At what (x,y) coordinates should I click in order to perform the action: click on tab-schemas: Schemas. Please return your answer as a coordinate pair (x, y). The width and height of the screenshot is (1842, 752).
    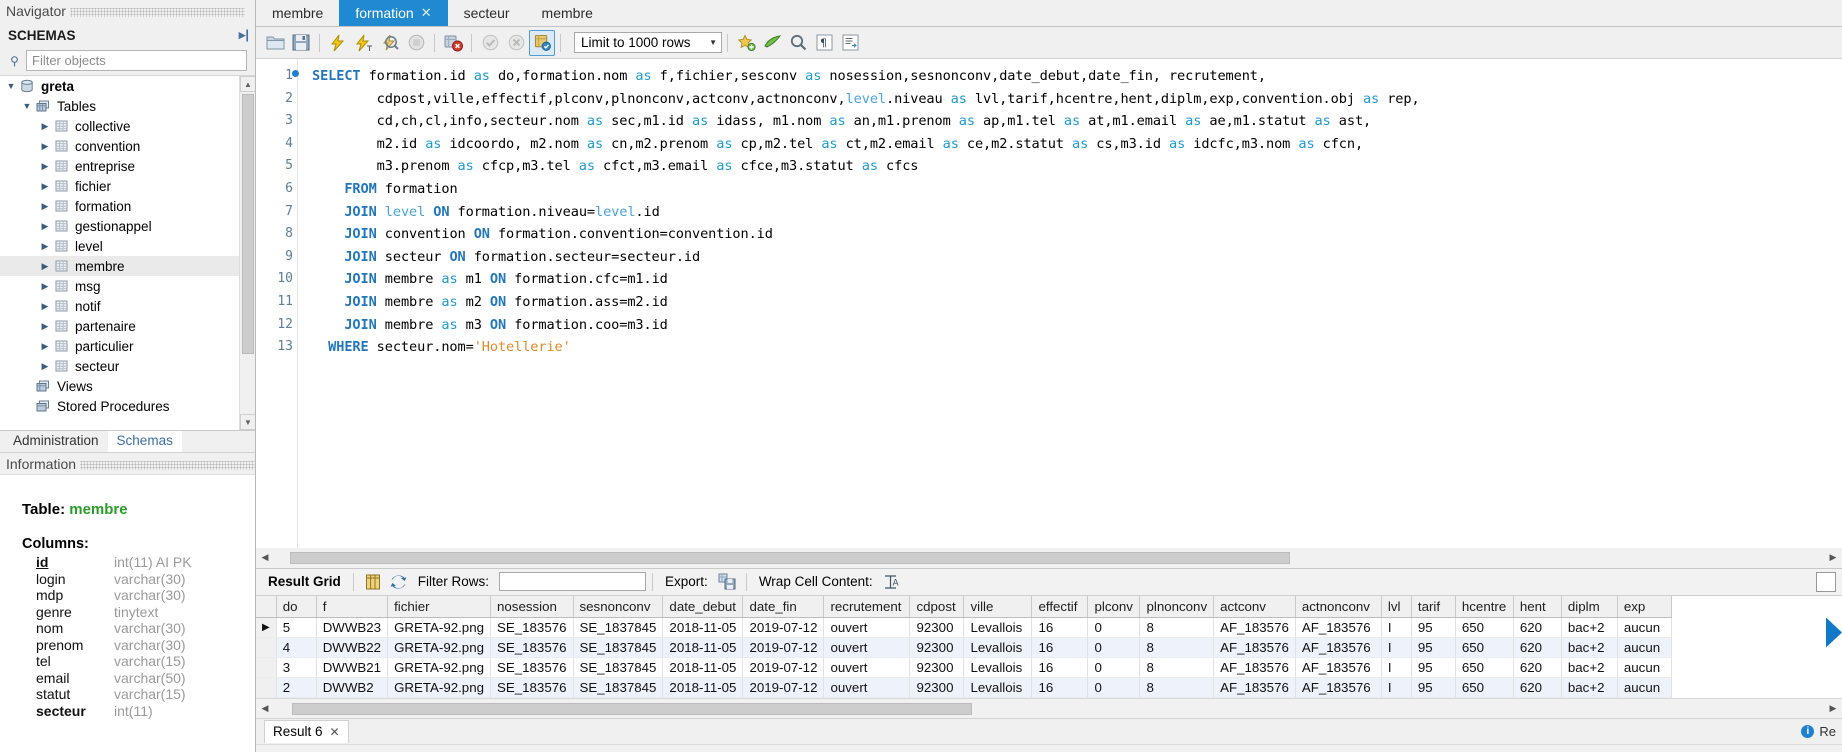
    Looking at the image, I should click on (144, 441).